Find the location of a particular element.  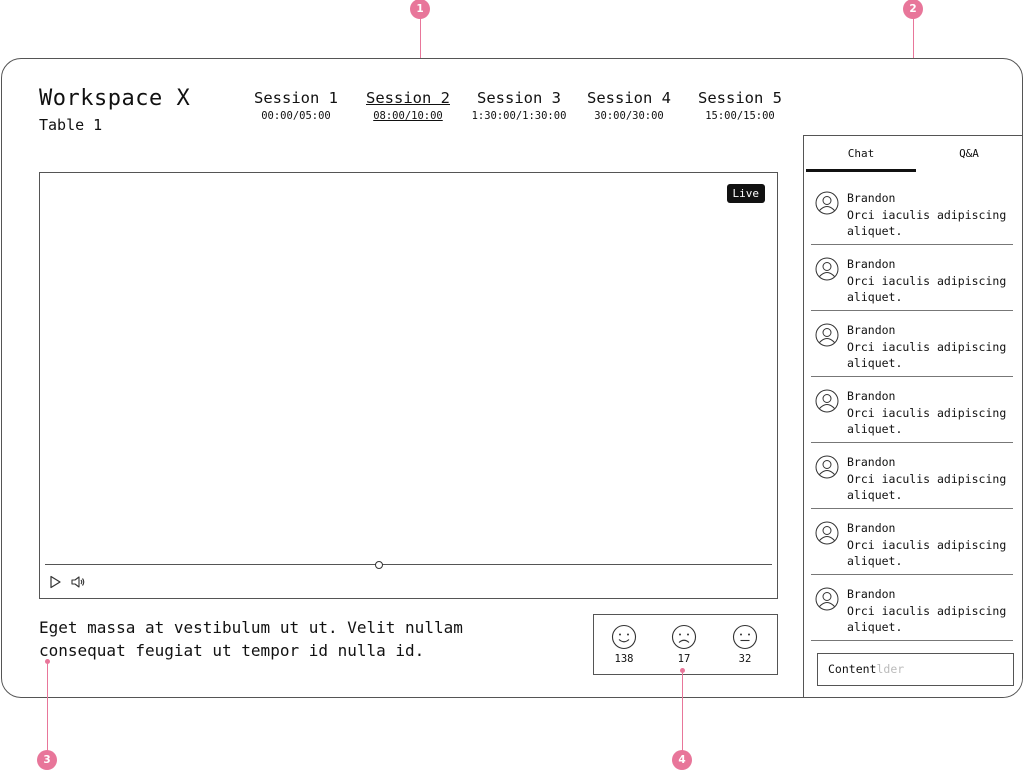

annotation-badge-2: 2 is located at coordinates (913, 9).